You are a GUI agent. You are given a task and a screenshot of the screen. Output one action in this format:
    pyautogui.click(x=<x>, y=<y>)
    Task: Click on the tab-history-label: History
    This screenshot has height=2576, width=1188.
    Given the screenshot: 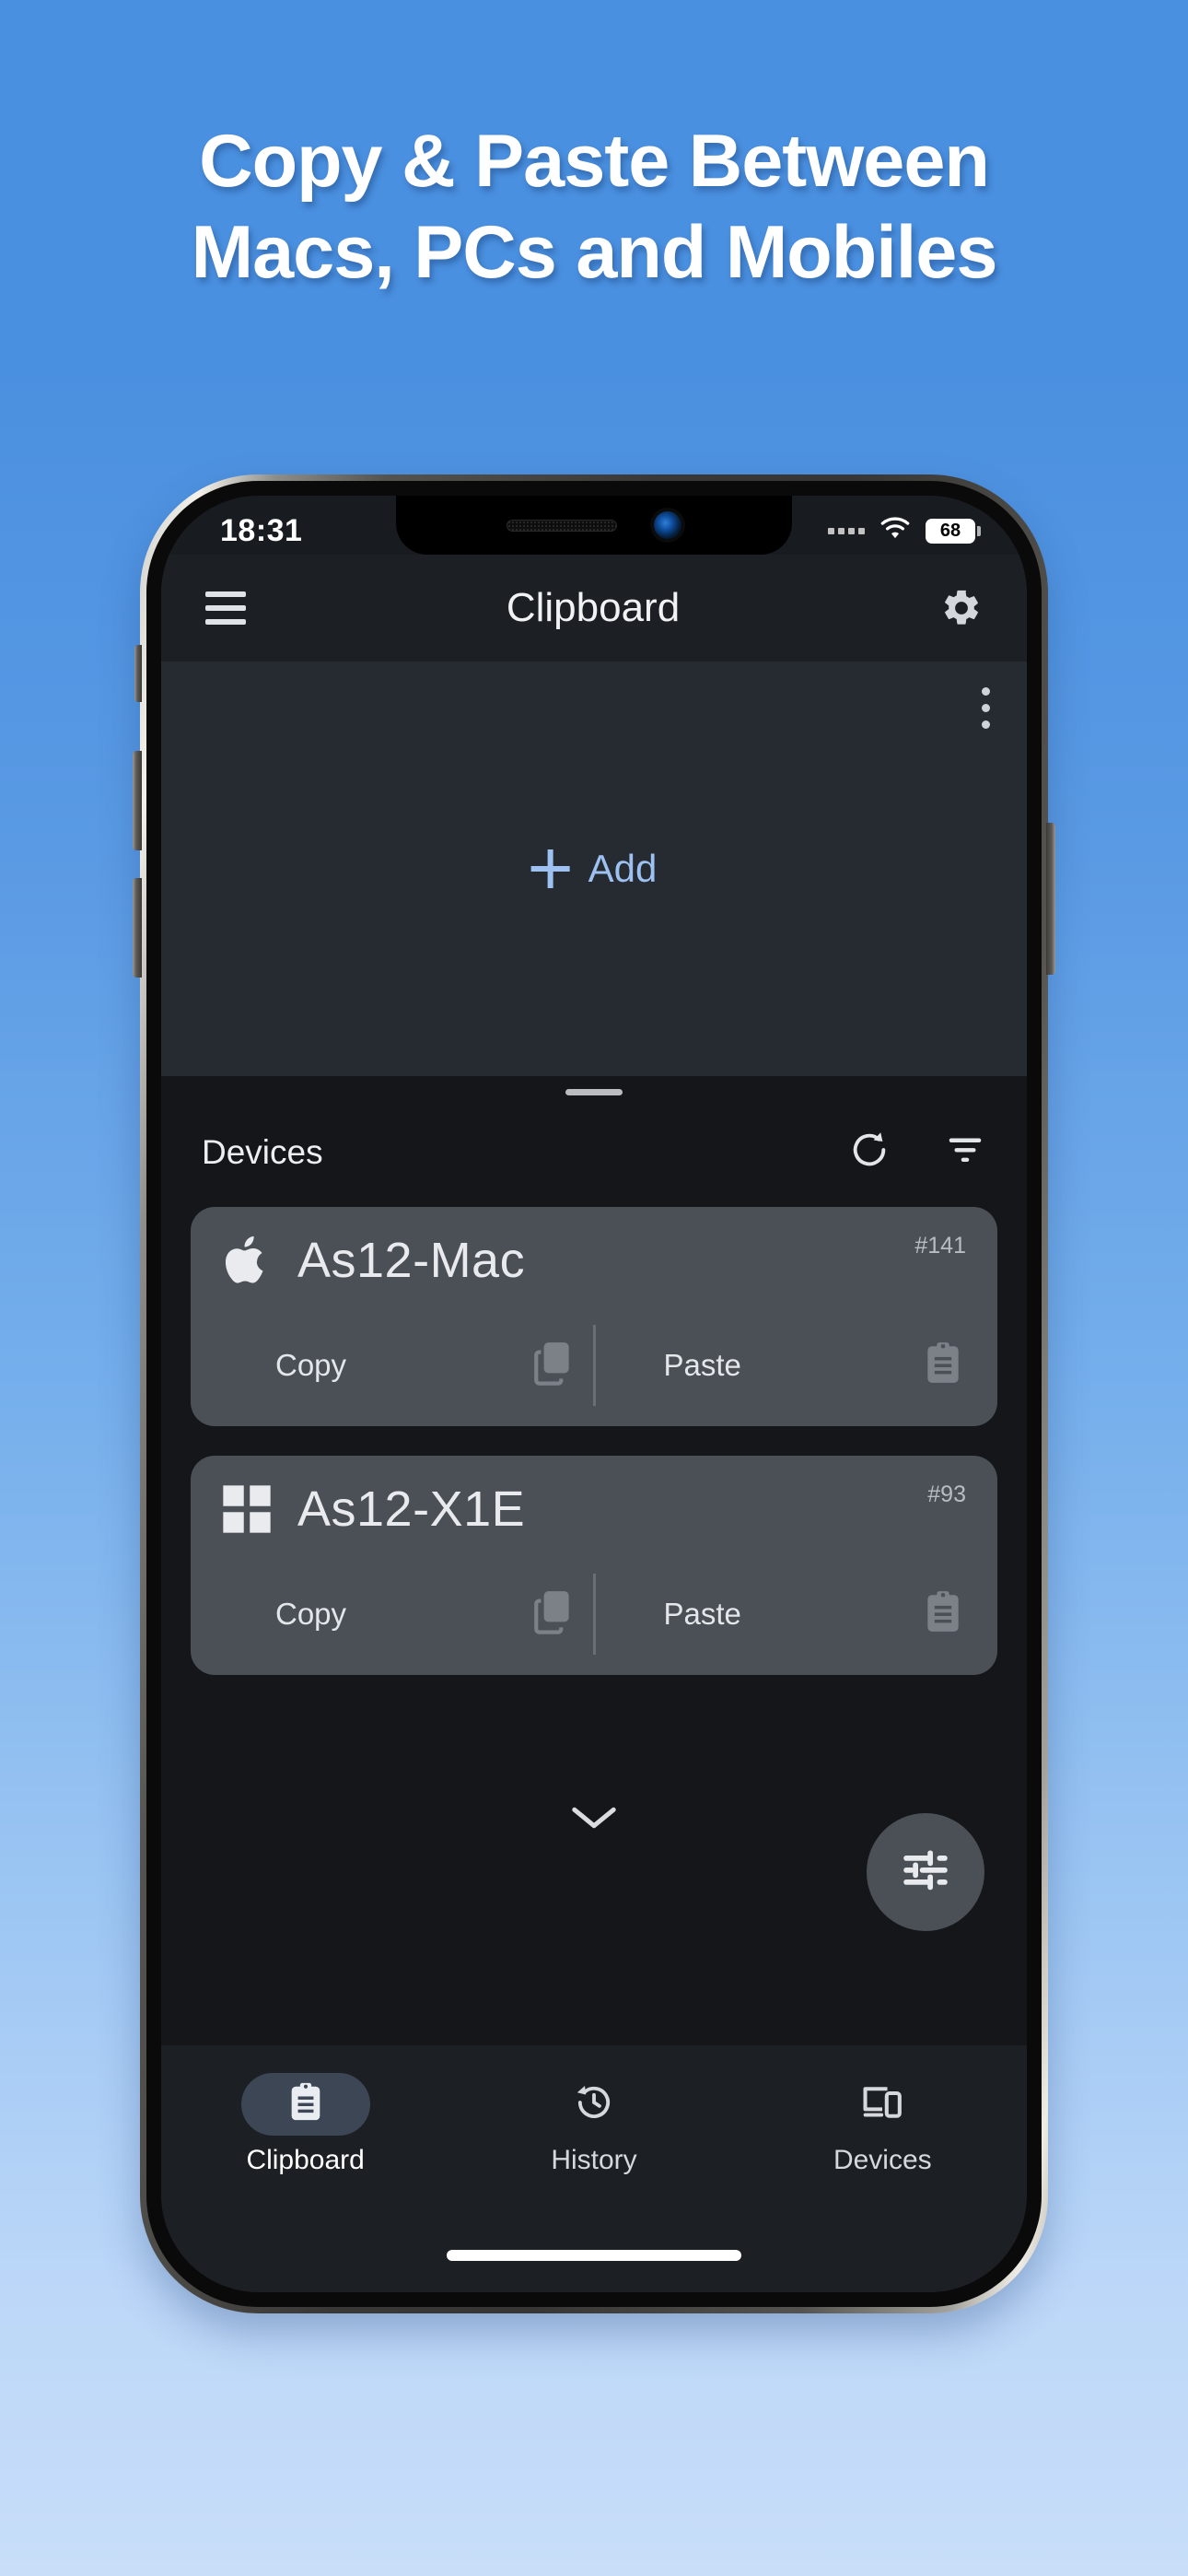 What is the action you would take?
    pyautogui.click(x=594, y=2160)
    